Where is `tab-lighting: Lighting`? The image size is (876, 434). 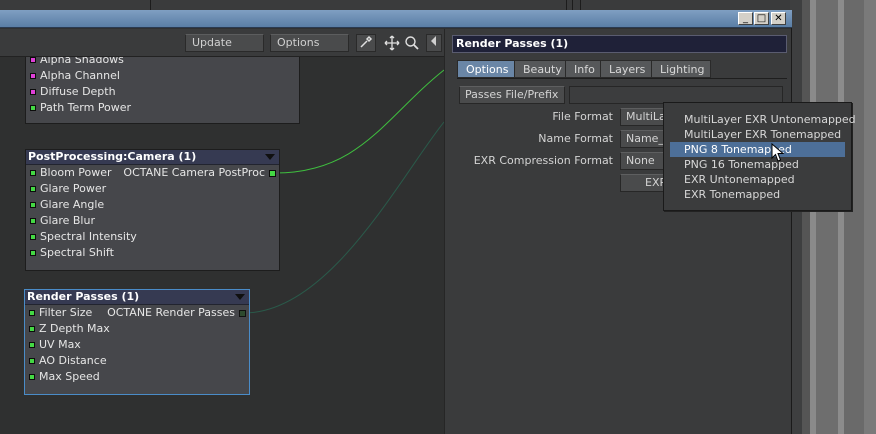 tab-lighting: Lighting is located at coordinates (681, 69).